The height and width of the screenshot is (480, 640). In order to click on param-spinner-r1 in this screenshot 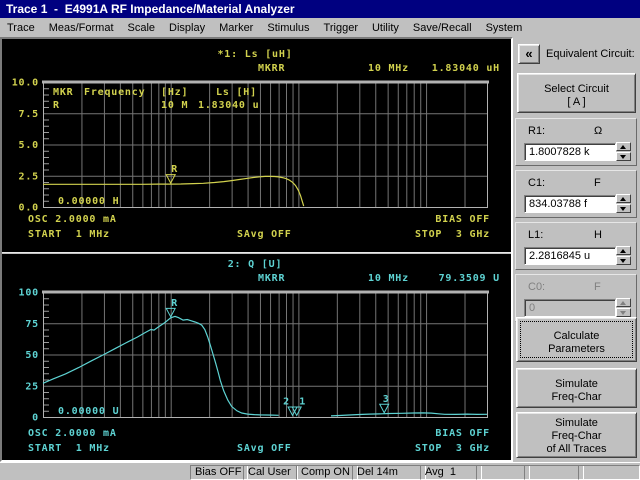, I will do `click(623, 151)`.